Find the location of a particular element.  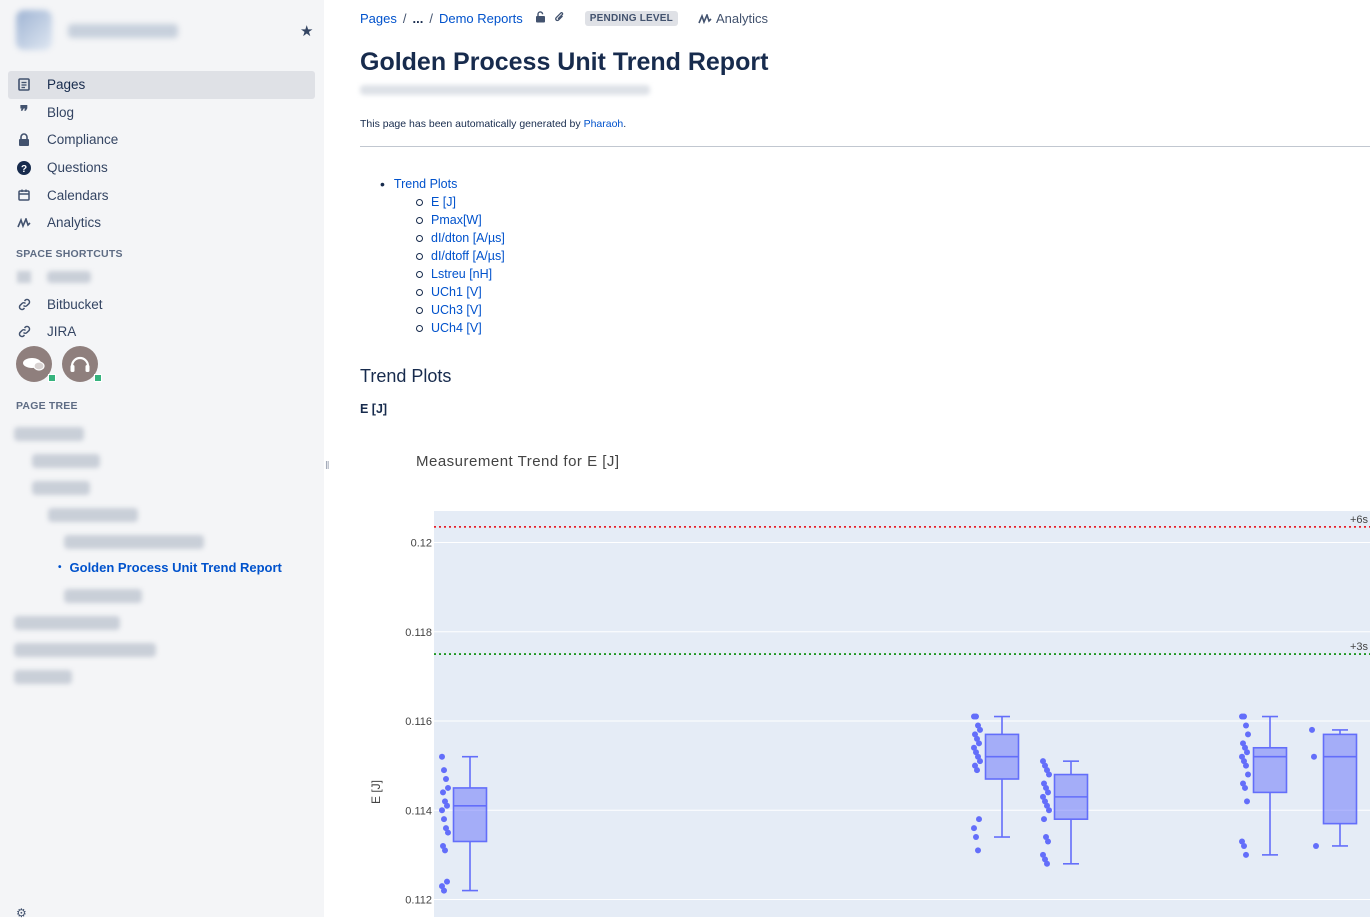

page-tree-heading: PAGE TREE is located at coordinates (47, 406).